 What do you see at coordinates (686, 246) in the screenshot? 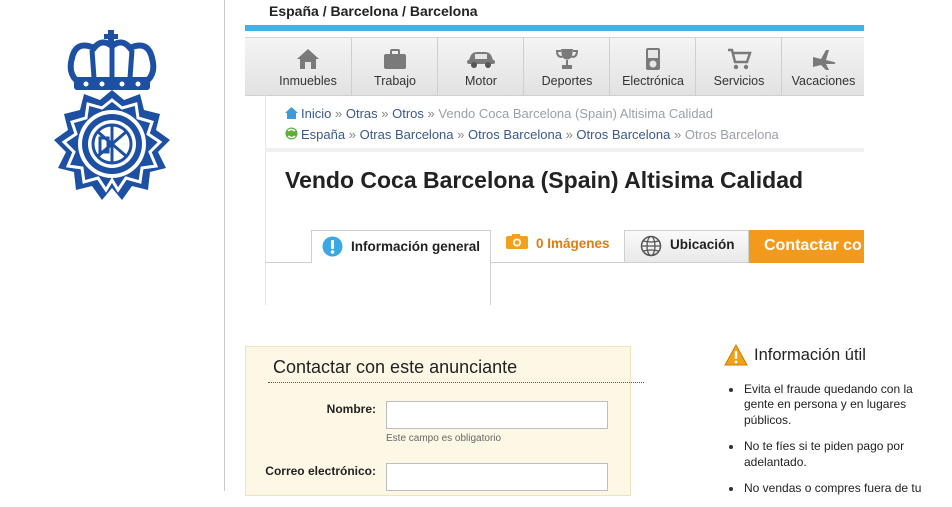
I see `tab-ubicacion: Ubicación` at bounding box center [686, 246].